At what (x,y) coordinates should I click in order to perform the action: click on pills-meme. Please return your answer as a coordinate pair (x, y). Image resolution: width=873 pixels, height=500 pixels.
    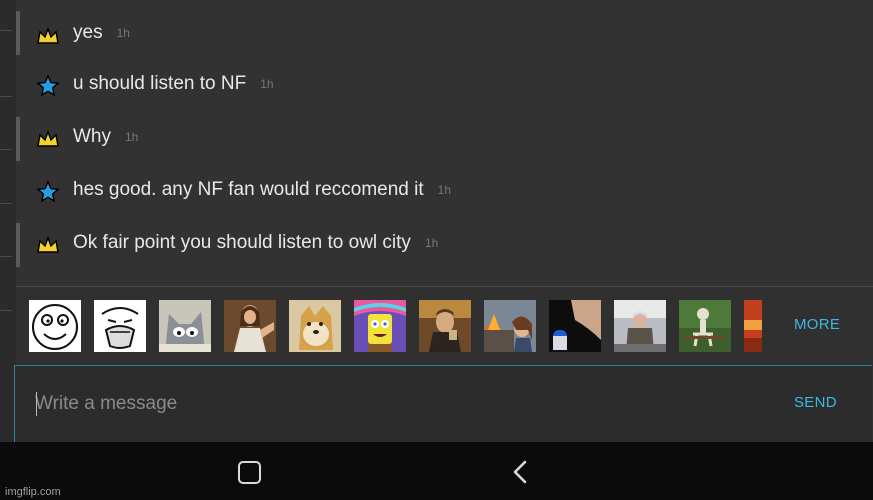
    Looking at the image, I should click on (575, 326).